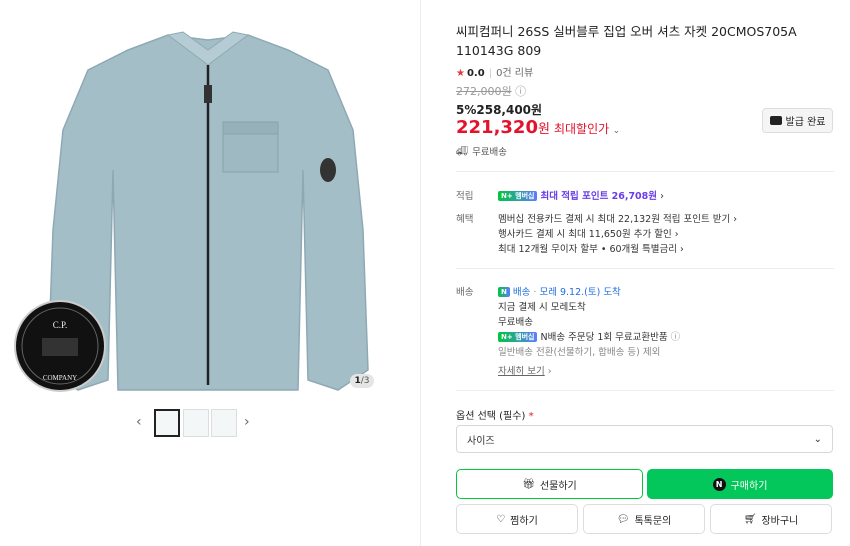 The image size is (850, 546). Describe the element at coordinates (497, 127) in the screenshot. I see `best-price: 221,320` at that location.